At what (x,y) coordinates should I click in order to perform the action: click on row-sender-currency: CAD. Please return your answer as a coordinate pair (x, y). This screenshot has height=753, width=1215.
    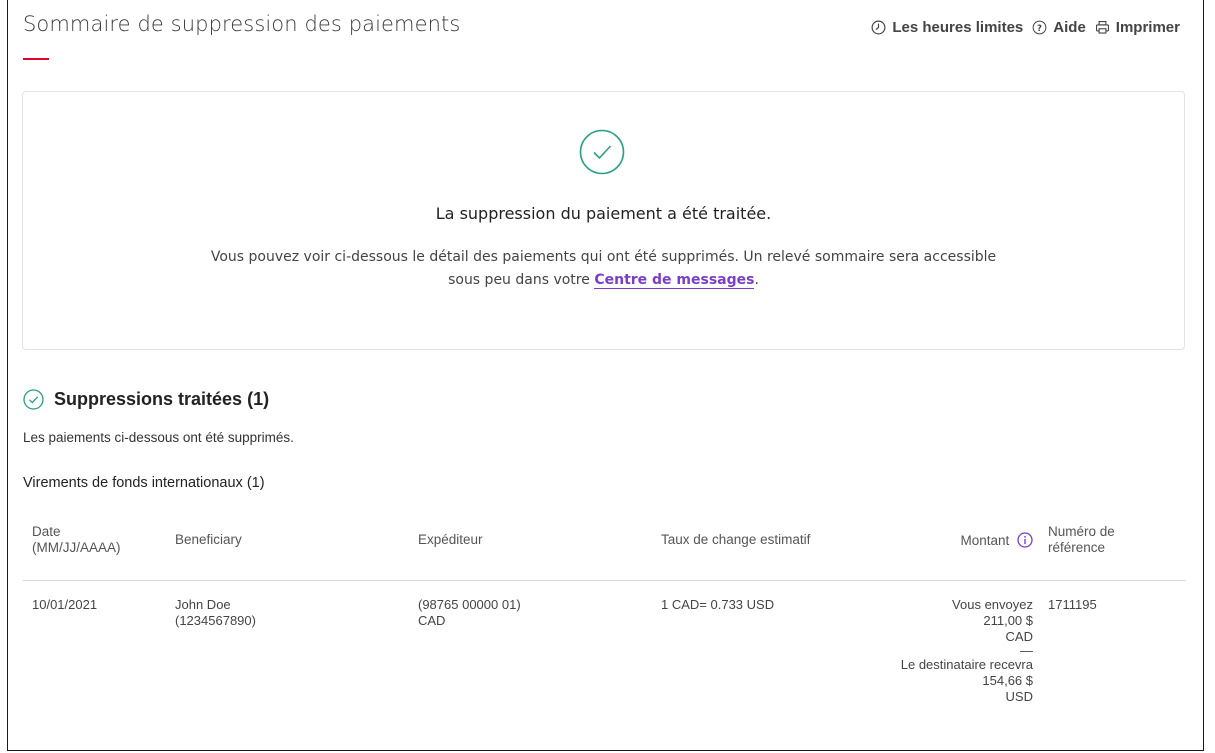
    Looking at the image, I should click on (432, 620).